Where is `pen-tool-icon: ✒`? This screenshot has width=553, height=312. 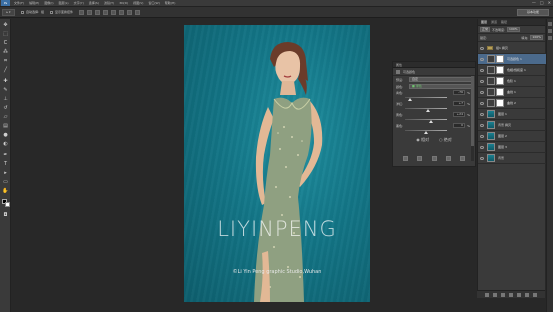
pen-tool-icon: ✒ is located at coordinates (5, 154).